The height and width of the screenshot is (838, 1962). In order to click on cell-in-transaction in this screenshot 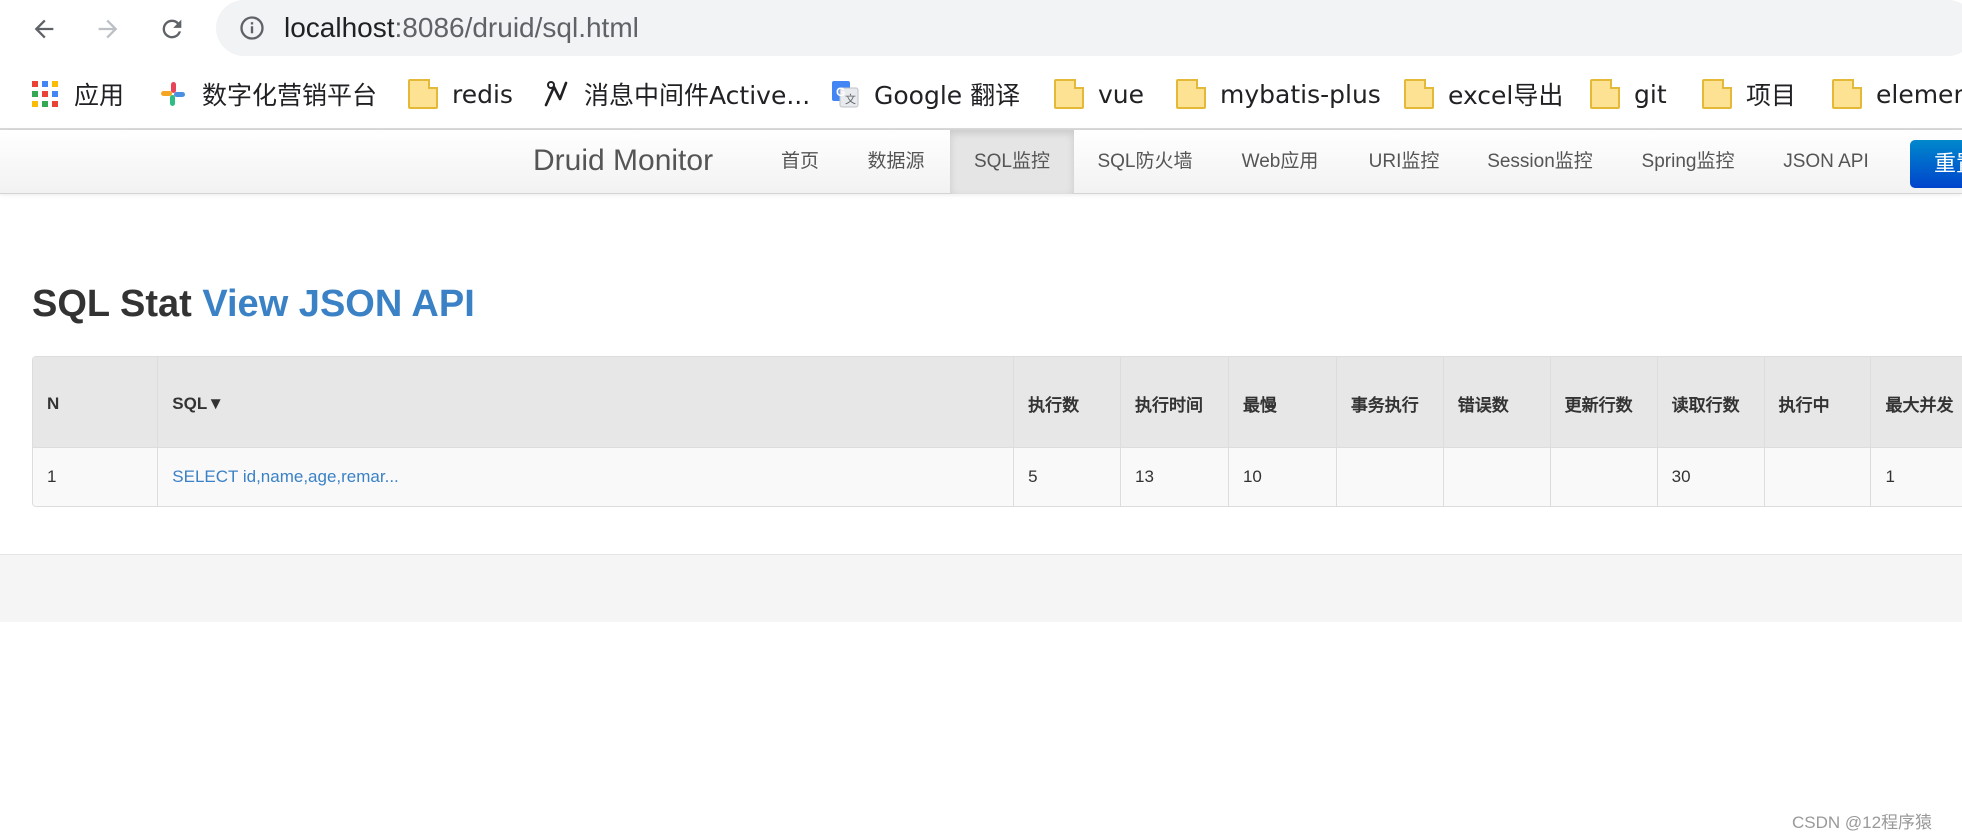, I will do `click(1389, 476)`.